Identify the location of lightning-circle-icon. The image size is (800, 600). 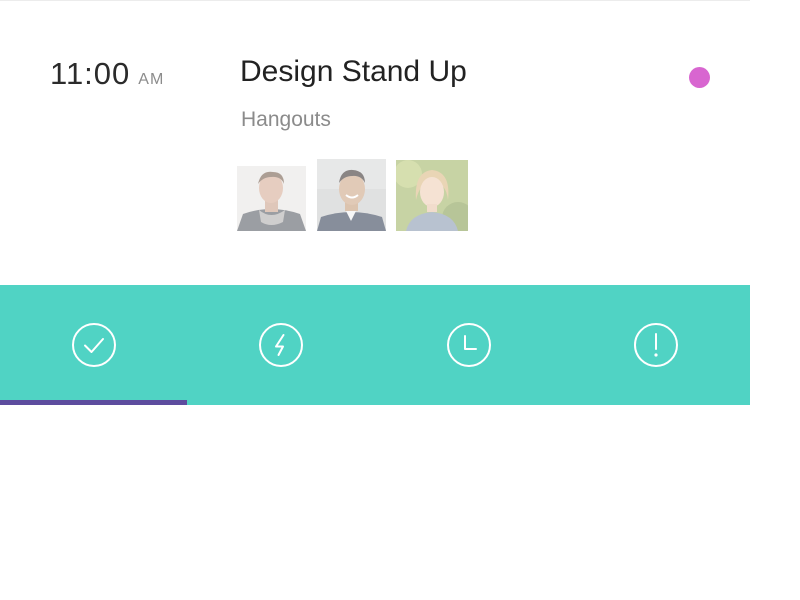
(281, 345).